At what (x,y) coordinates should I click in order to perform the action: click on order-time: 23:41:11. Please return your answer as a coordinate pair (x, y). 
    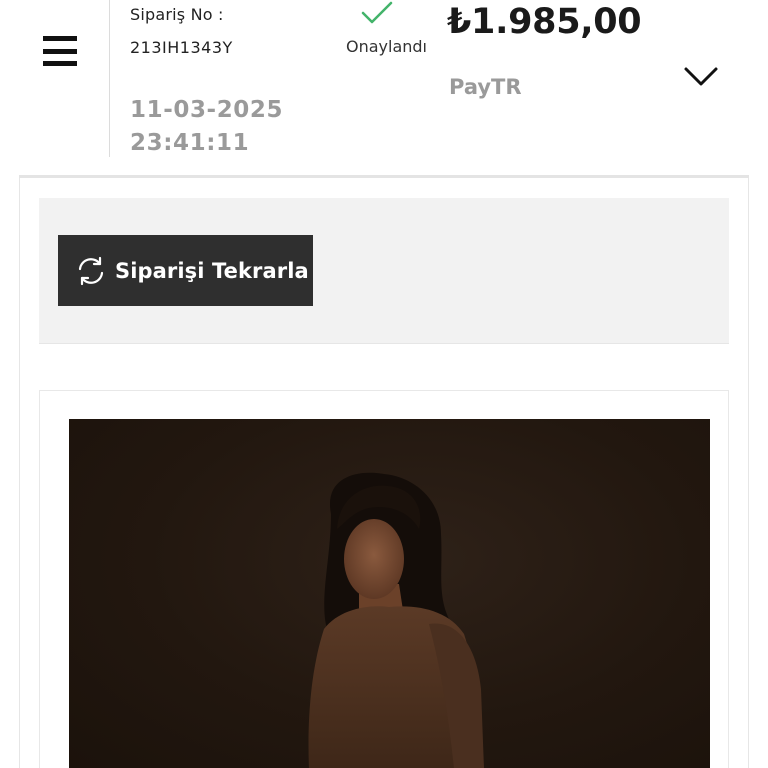
    Looking at the image, I should click on (190, 143).